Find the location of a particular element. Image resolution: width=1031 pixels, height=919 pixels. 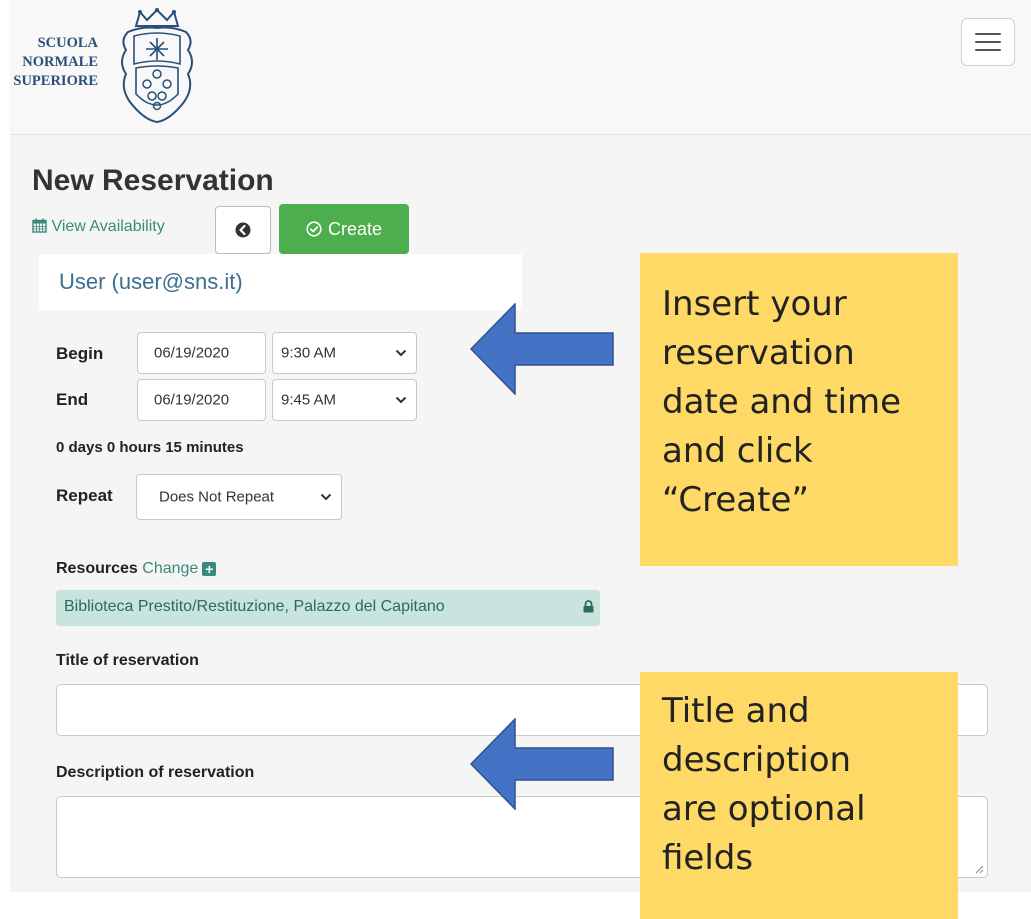

resources-header: Resources Change + is located at coordinates (136, 569).